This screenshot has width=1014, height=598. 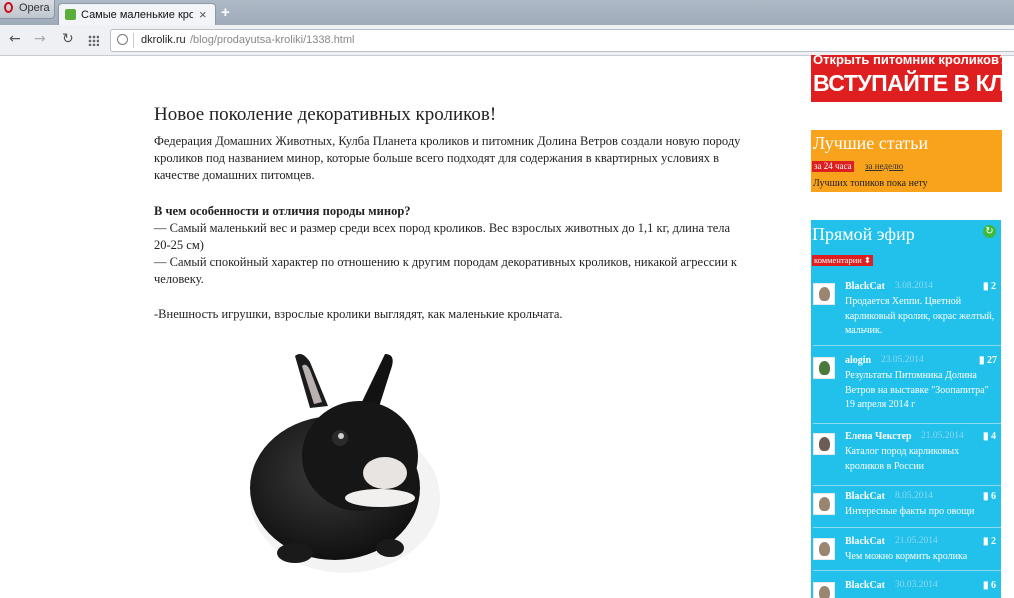 I want to click on site-favicon-icon, so click(x=70, y=14).